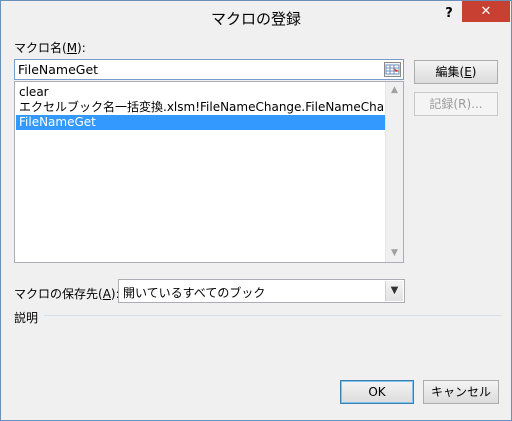 This screenshot has height=421, width=512. Describe the element at coordinates (201, 122) in the screenshot. I see `list-item-selected: FileNameGet` at that location.